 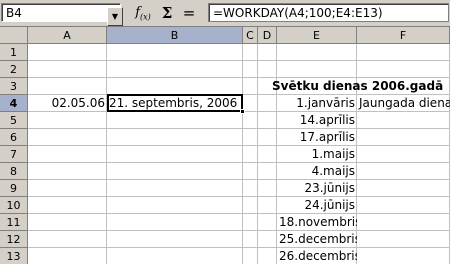 I want to click on equals-icon: =, so click(x=189, y=13).